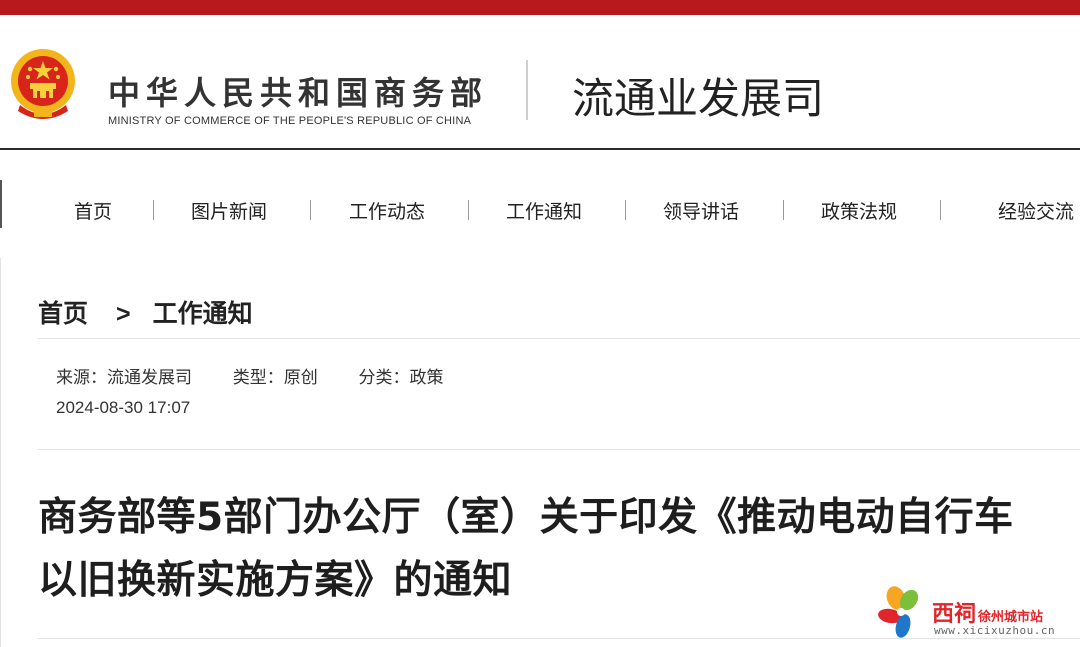 The height and width of the screenshot is (647, 1080). I want to click on header-divider, so click(527, 90).